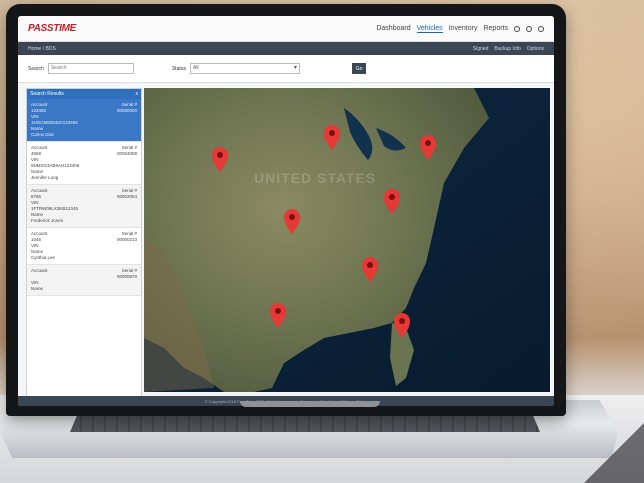 Image resolution: width=644 pixels, height=483 pixels. I want to click on results-panel-header: Search Results x, so click(84, 94).